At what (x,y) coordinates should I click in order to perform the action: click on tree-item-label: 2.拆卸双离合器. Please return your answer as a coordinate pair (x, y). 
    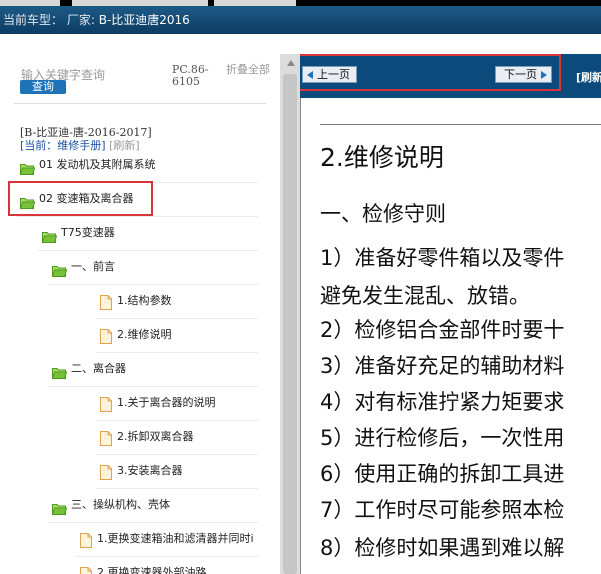
    Looking at the image, I should click on (155, 436).